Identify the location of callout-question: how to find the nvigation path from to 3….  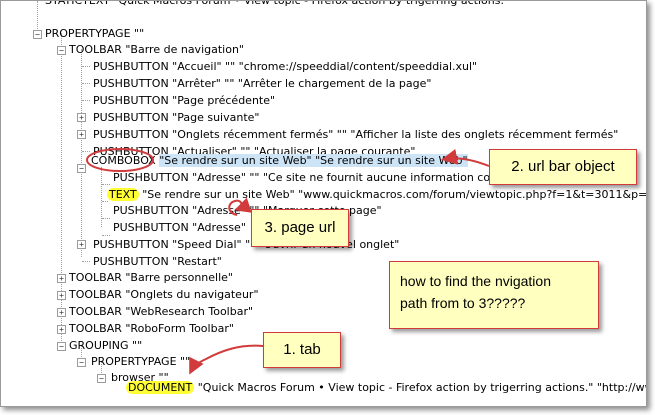
(494, 295).